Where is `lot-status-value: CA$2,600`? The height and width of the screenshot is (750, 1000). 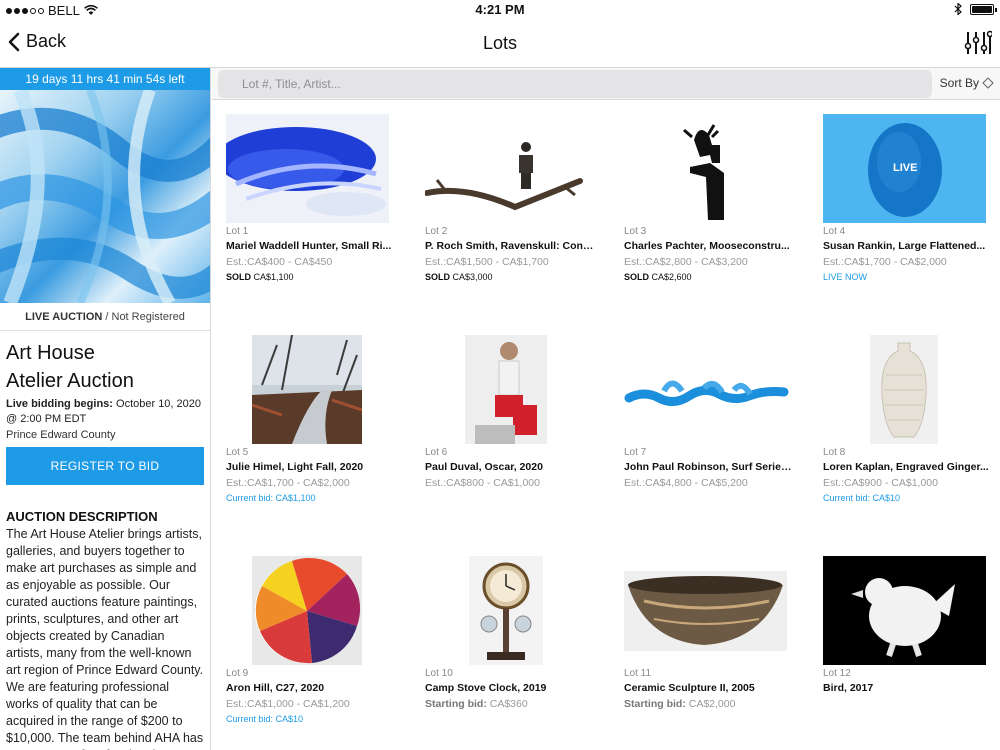
lot-status-value: CA$2,600 is located at coordinates (670, 277).